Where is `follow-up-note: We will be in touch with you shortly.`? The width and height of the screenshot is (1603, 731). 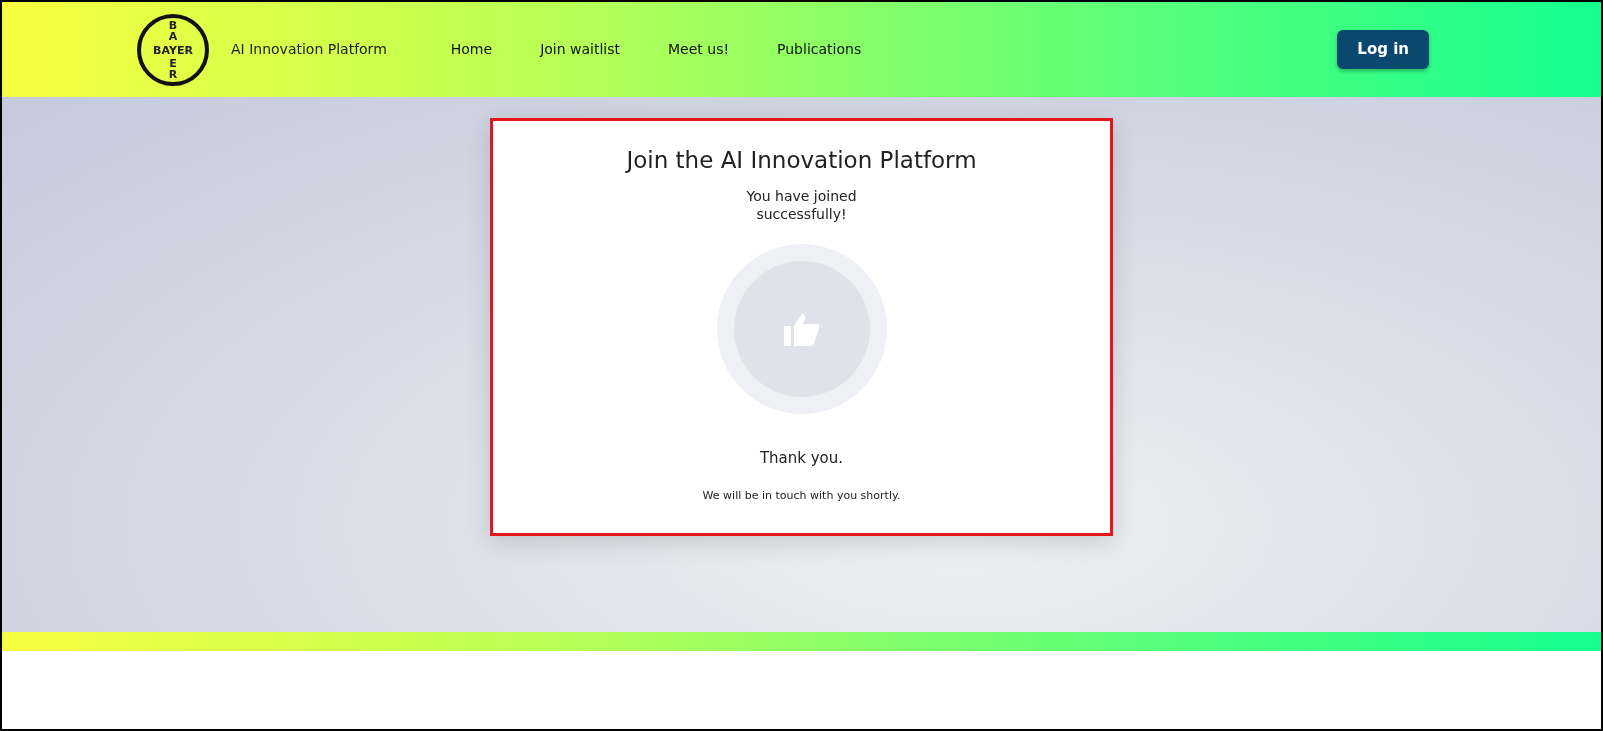
follow-up-note: We will be in touch with you shortly. is located at coordinates (801, 495).